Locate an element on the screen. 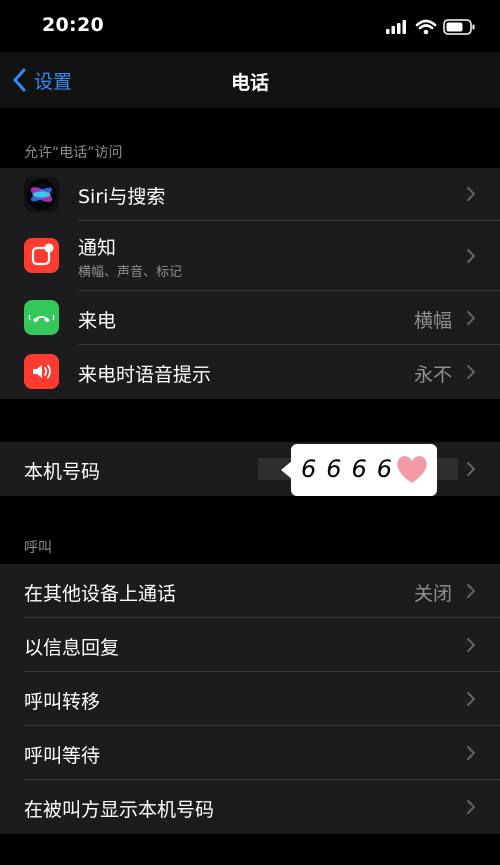  row-call-waiting: 呼叫等待 is located at coordinates (250, 753).